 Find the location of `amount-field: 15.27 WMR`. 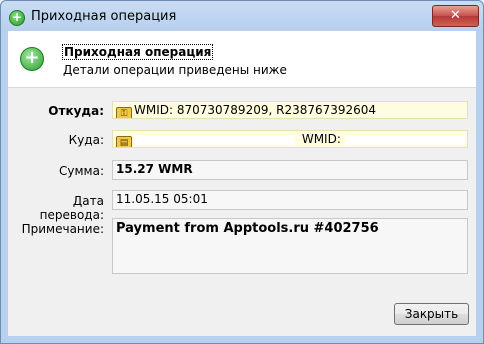

amount-field: 15.27 WMR is located at coordinates (290, 170).